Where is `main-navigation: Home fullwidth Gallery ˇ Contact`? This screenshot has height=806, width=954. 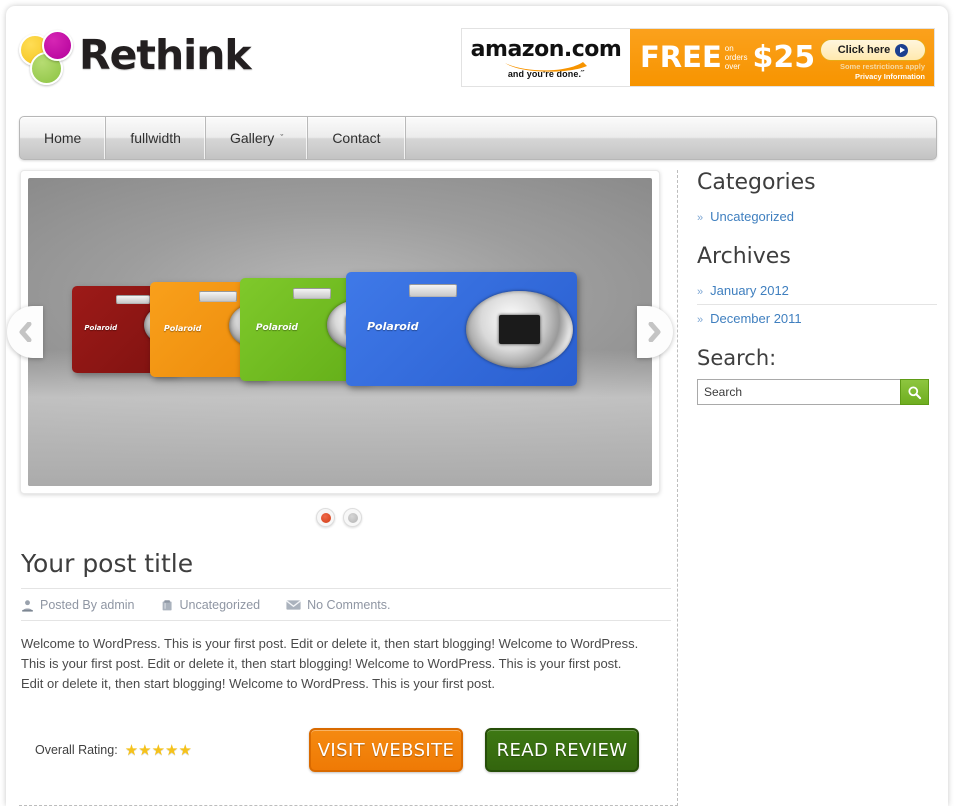
main-navigation: Home fullwidth Gallery ˇ Contact is located at coordinates (478, 138).